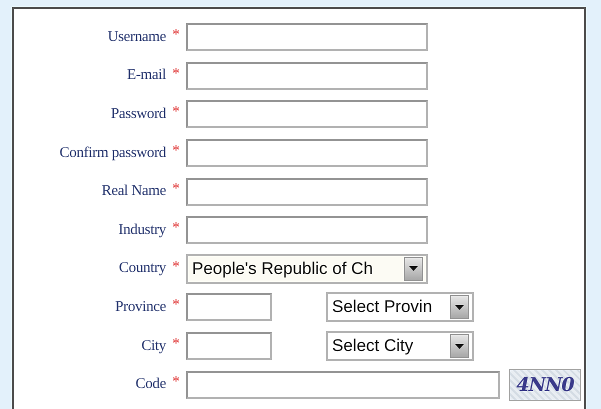 The height and width of the screenshot is (409, 601). I want to click on field-label: Province, so click(140, 307).